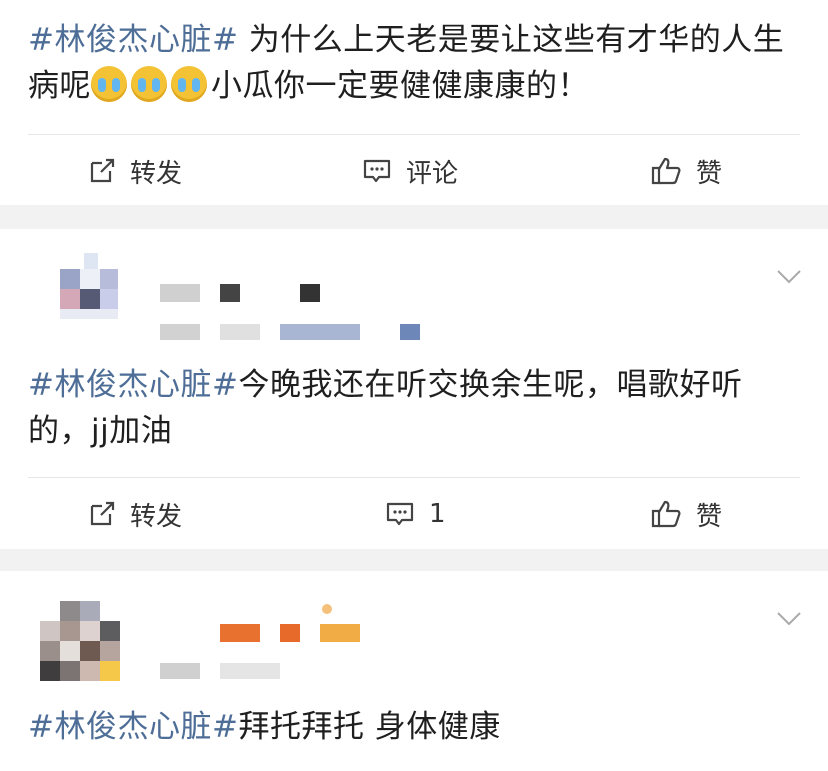 The height and width of the screenshot is (771, 828). I want to click on action-bar: 转发 评论 赞, so click(414, 171).